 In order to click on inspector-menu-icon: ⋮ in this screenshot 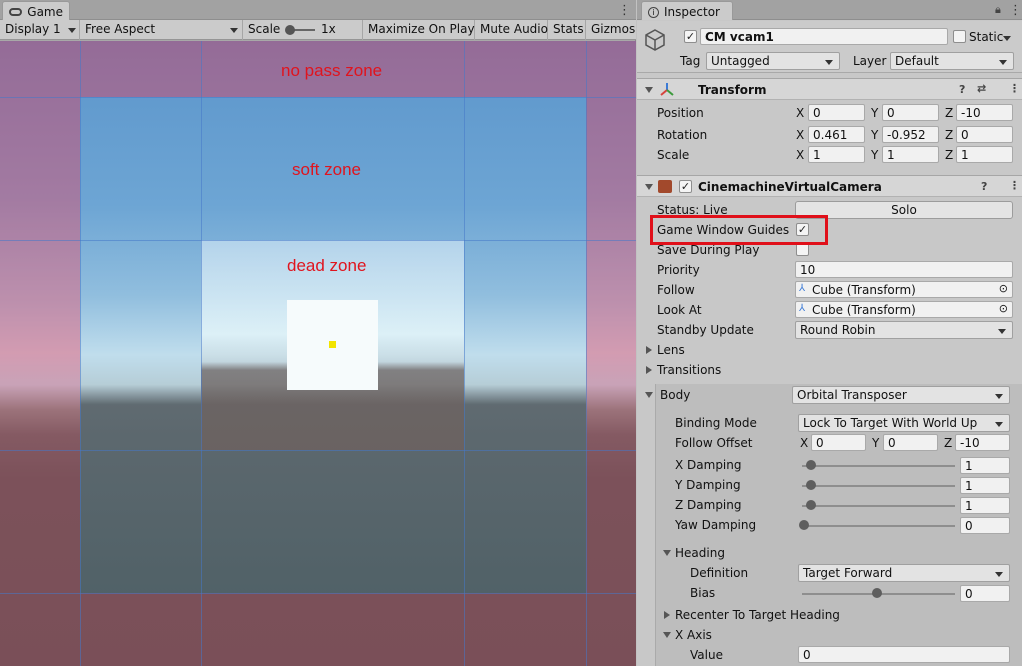, I will do `click(1015, 10)`.